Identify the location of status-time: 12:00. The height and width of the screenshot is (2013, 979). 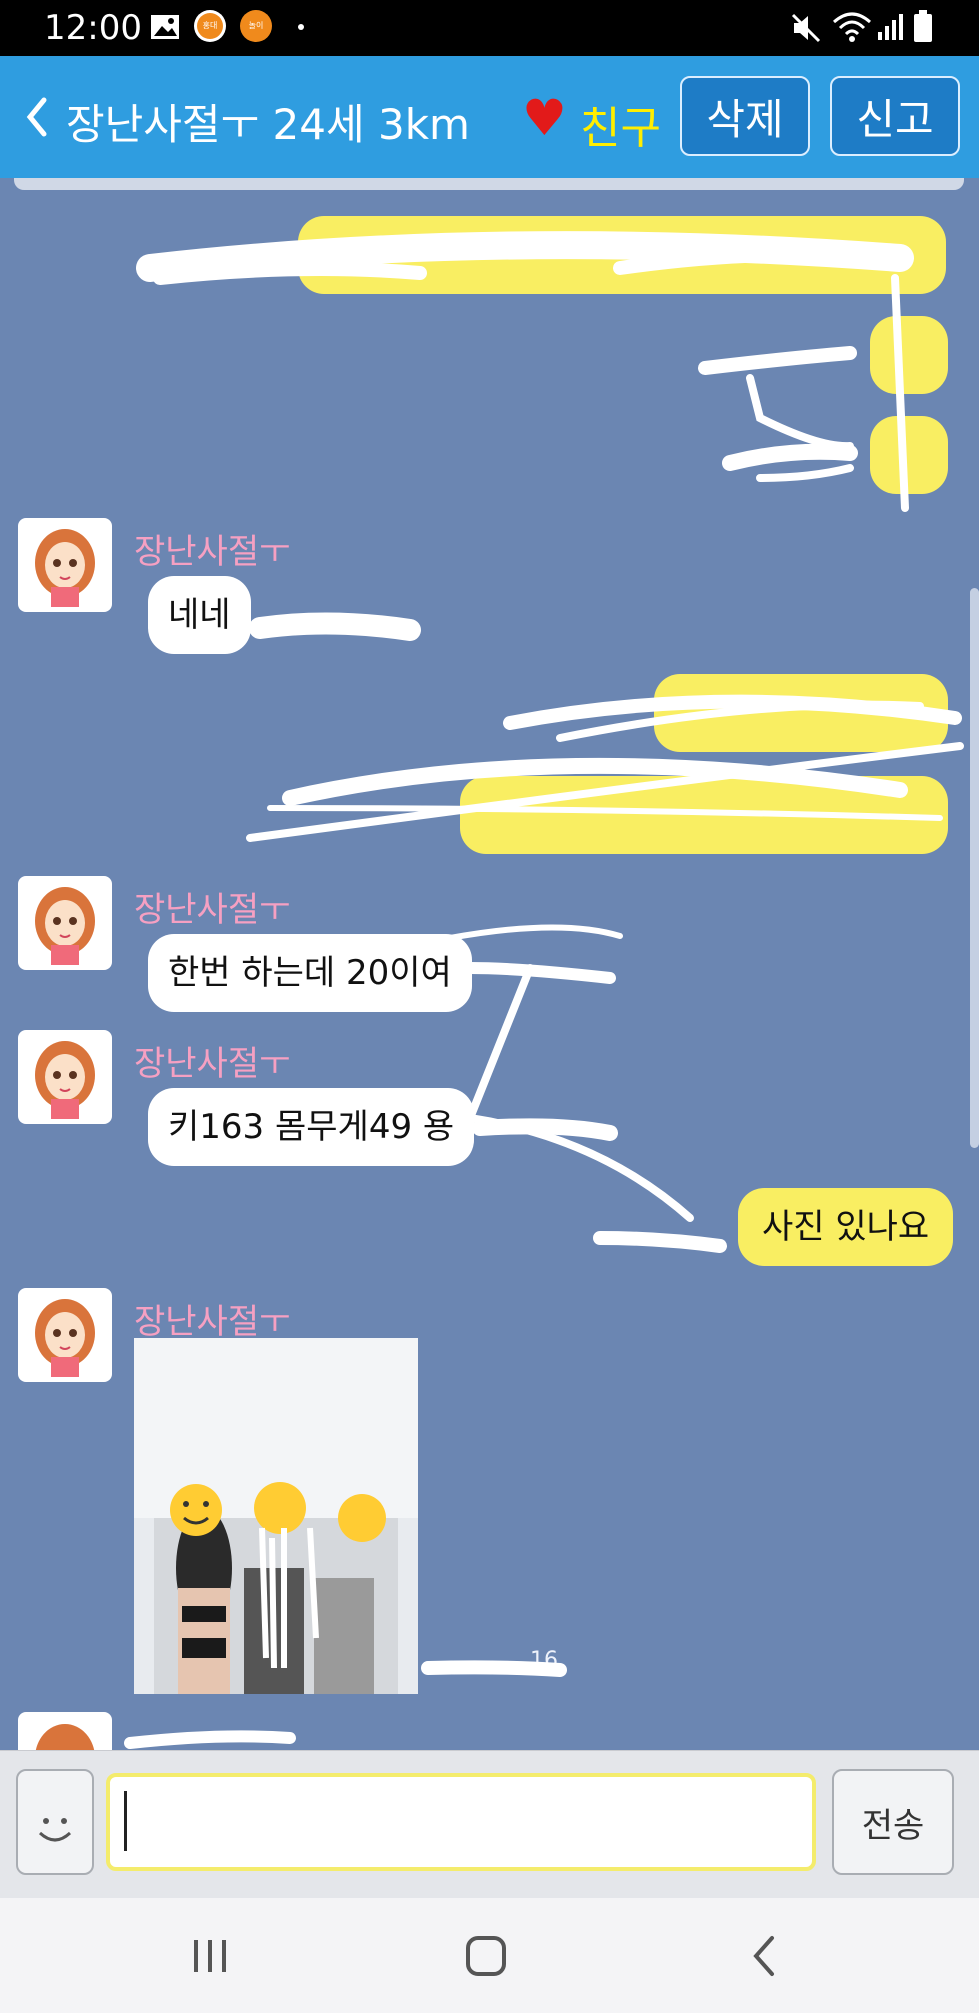
(93, 28).